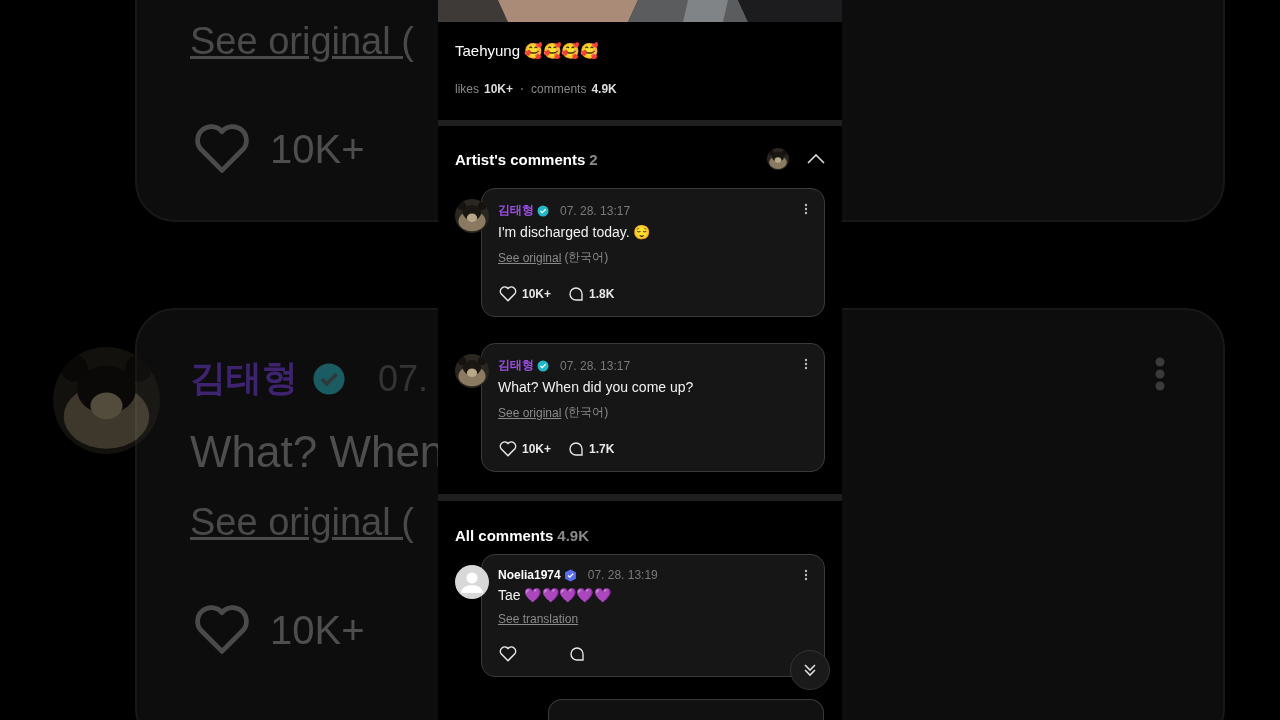 This screenshot has height=720, width=1280. What do you see at coordinates (574, 536) in the screenshot?
I see `section-count: 4.9K` at bounding box center [574, 536].